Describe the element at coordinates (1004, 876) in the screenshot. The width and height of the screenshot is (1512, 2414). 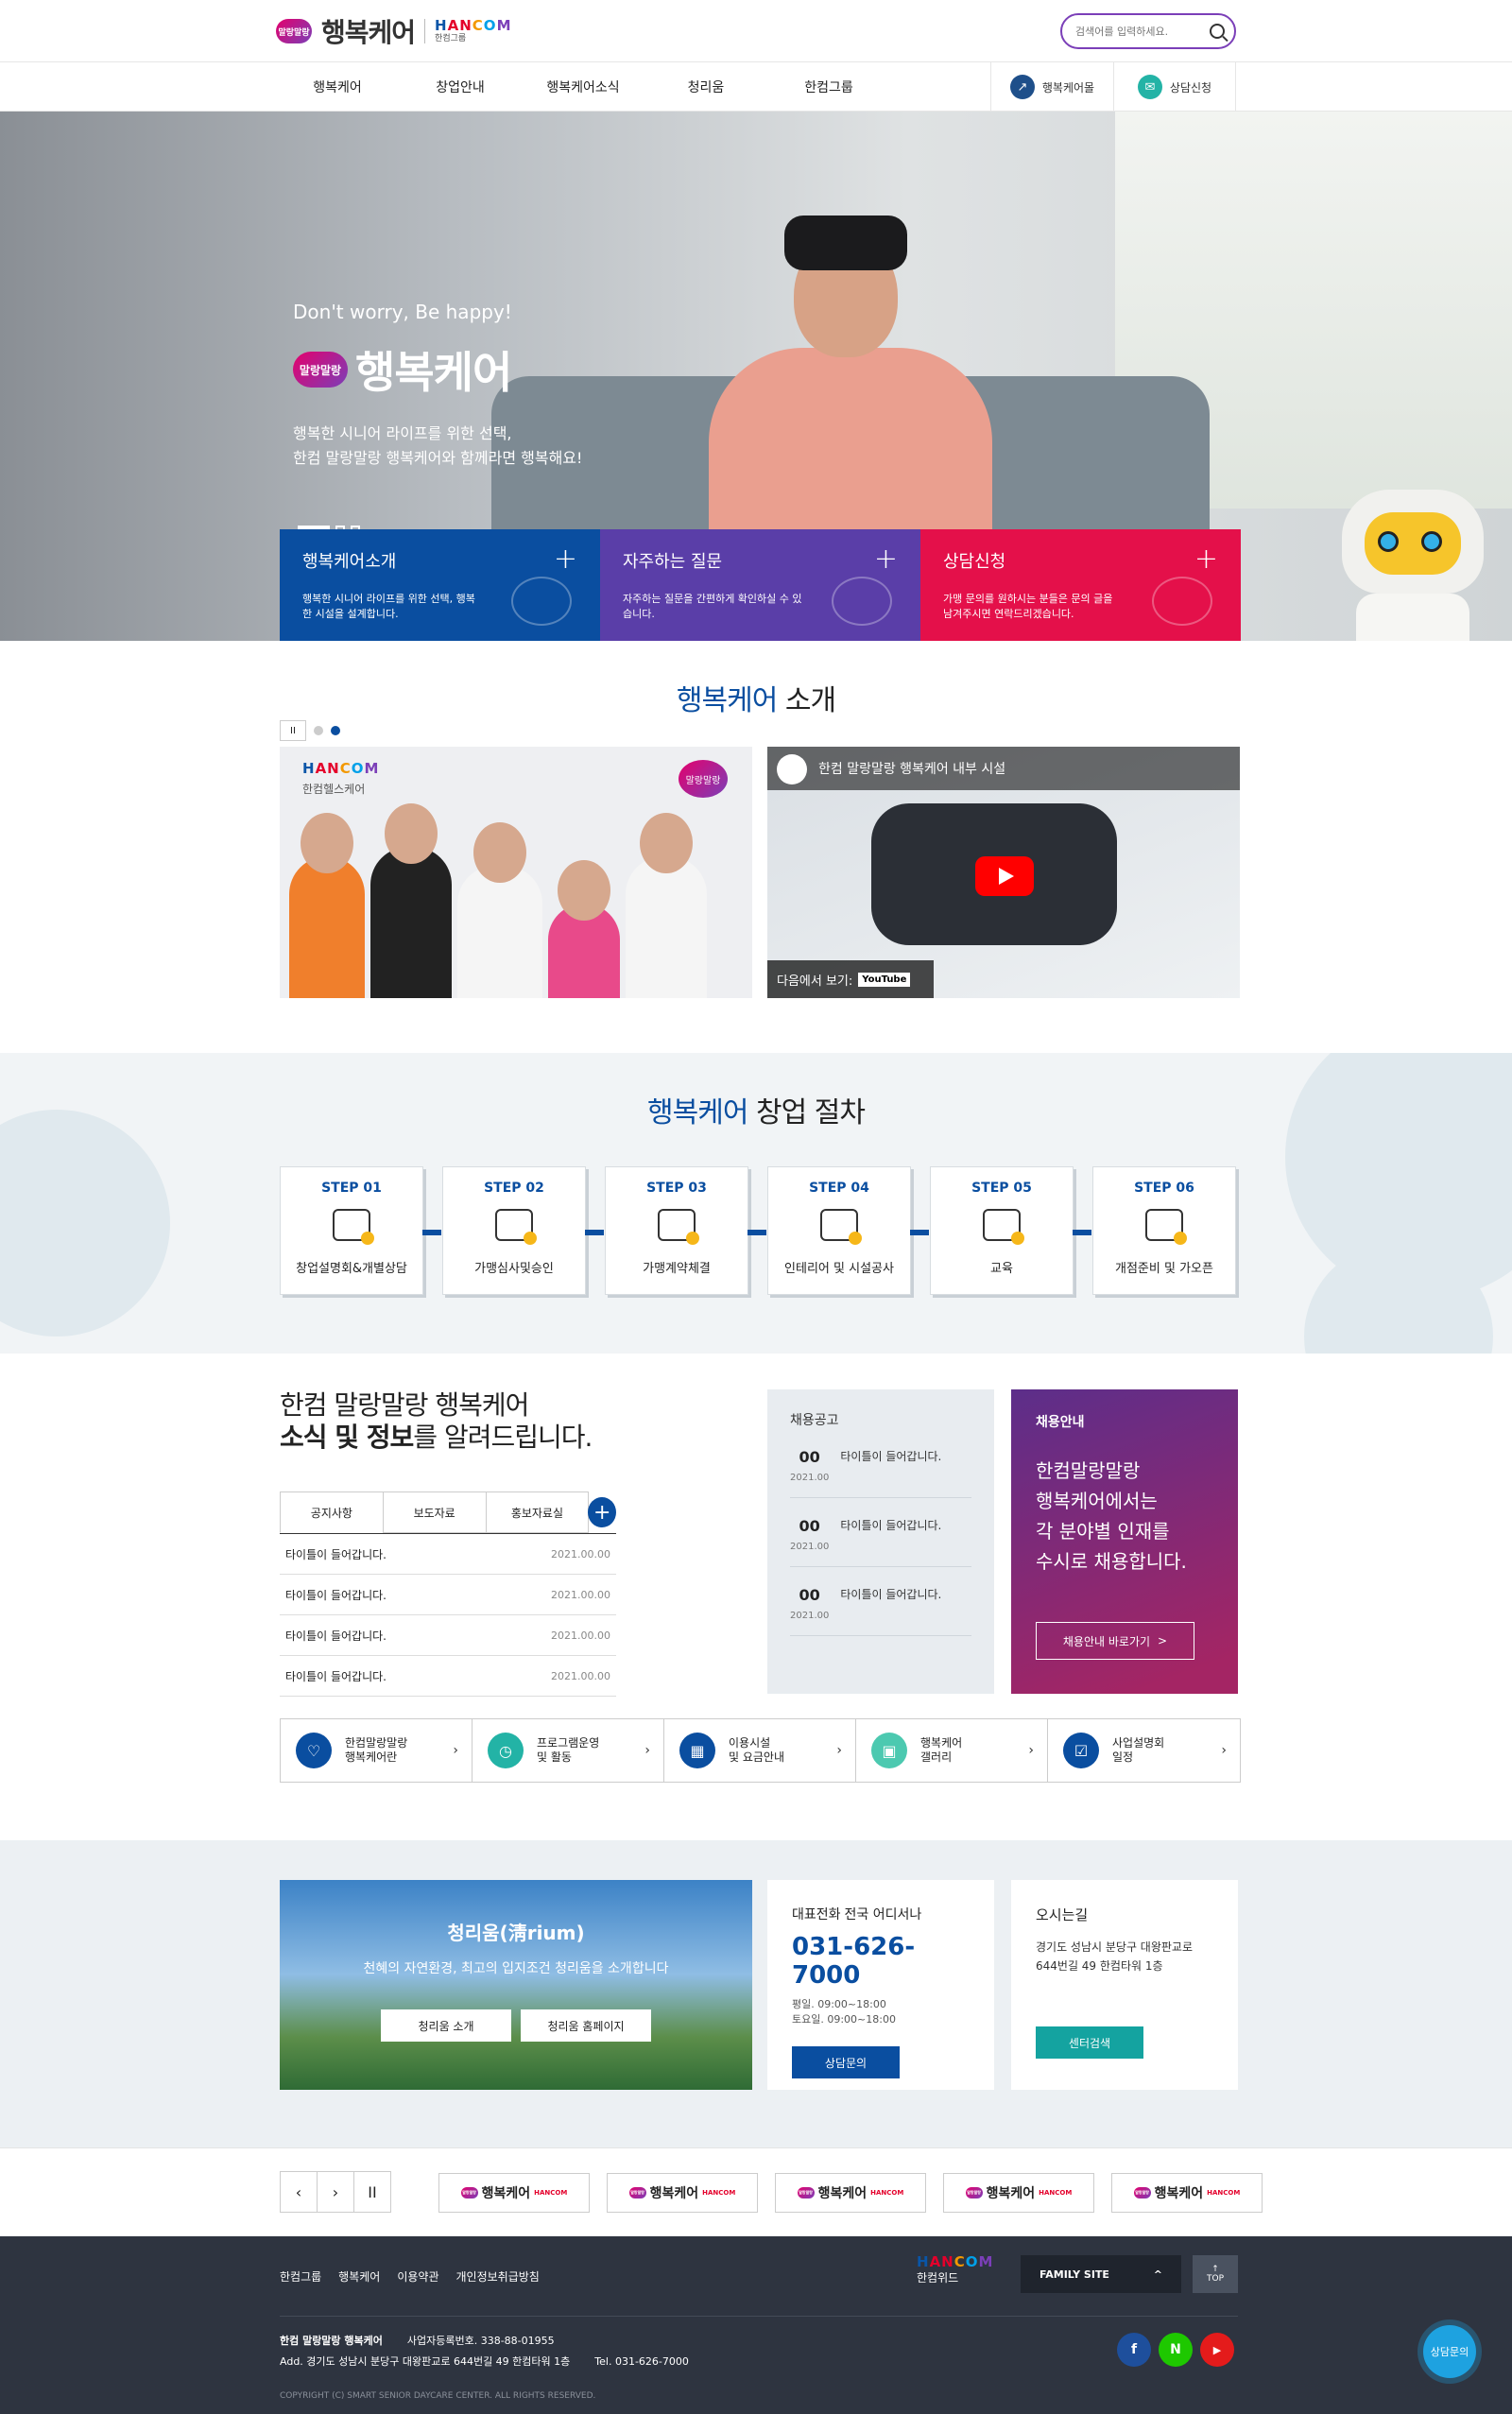
I see `play-icon` at that location.